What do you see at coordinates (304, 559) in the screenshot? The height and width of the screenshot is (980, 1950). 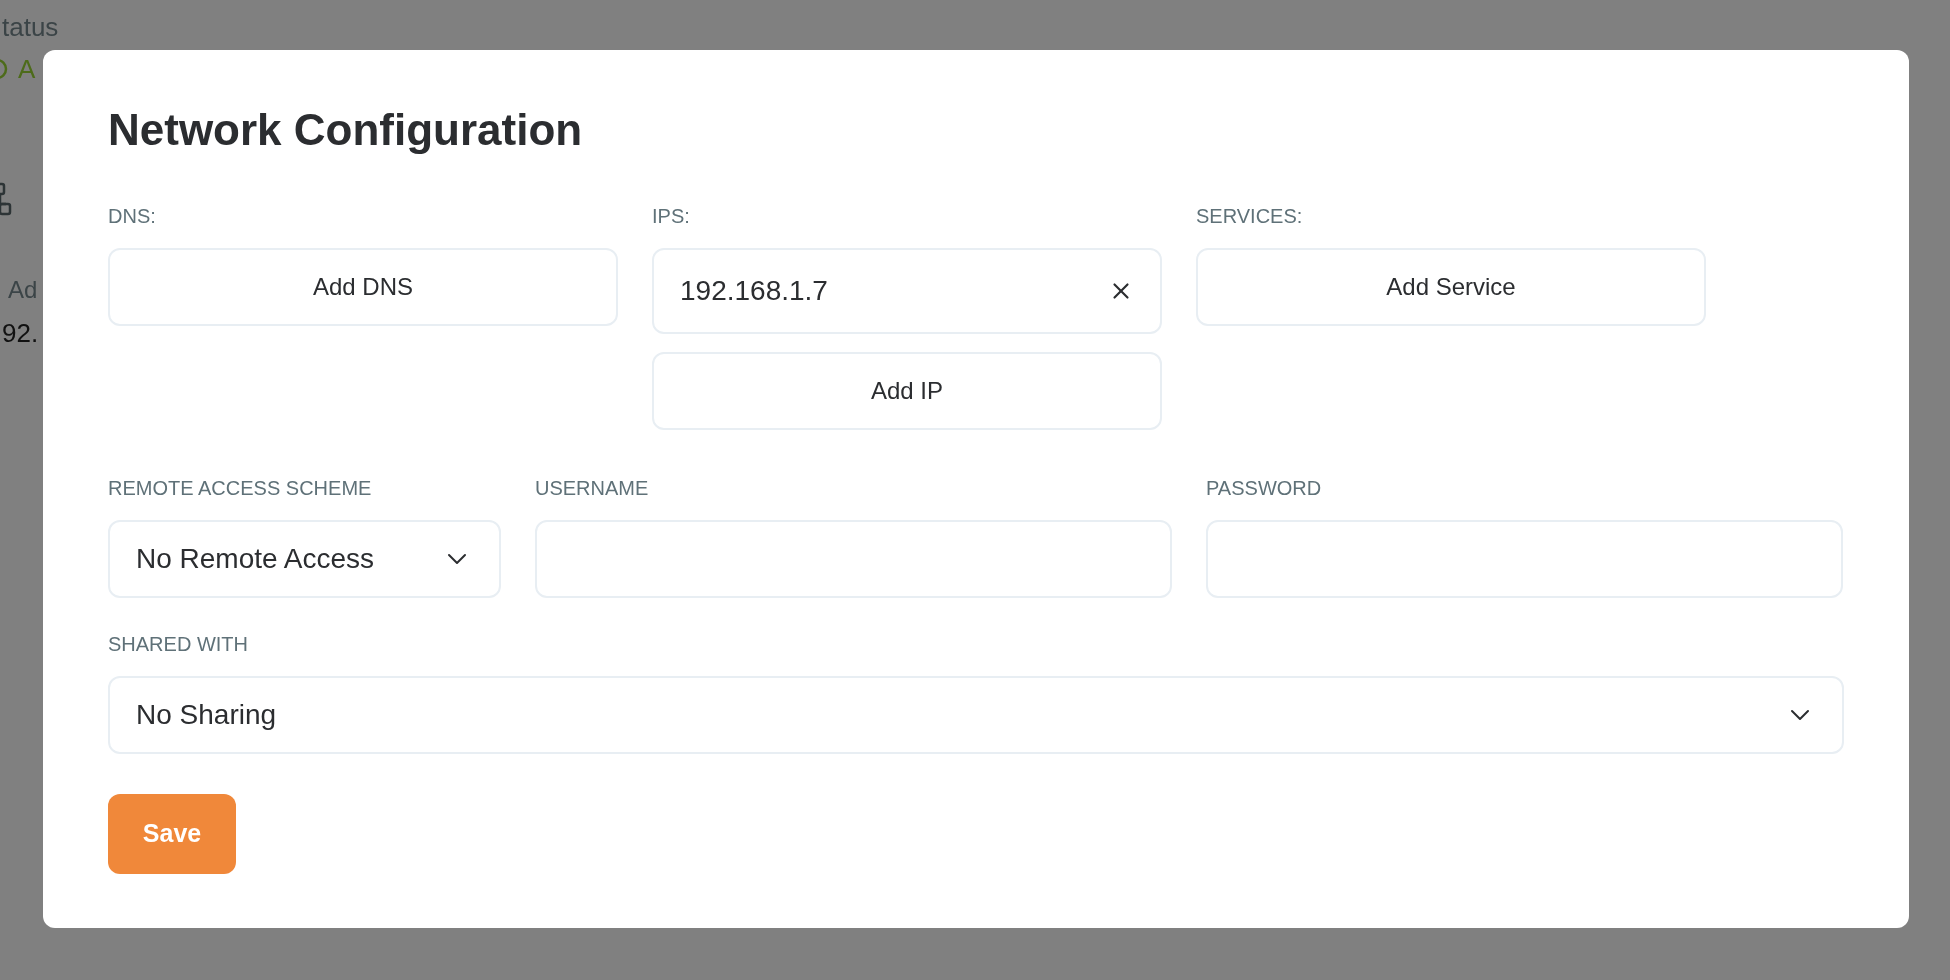 I see `remote-access-select: No Remote Access` at bounding box center [304, 559].